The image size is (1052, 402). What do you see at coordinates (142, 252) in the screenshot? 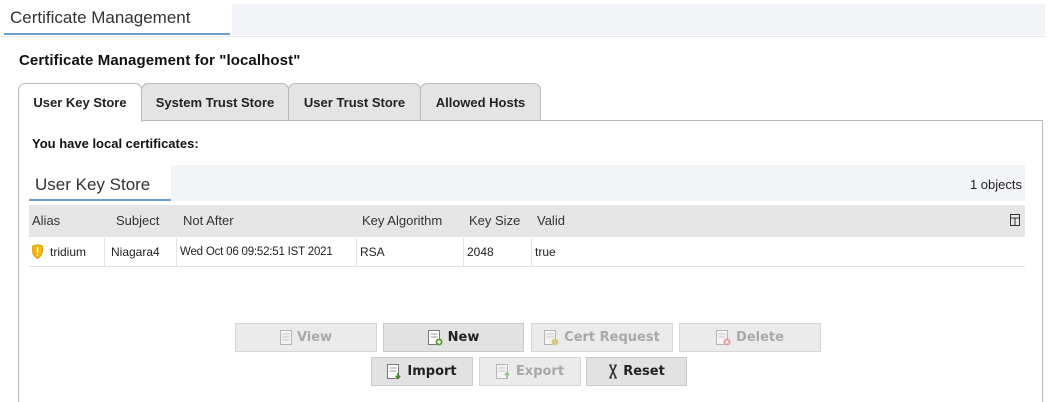
I see `cell-subject: Niagara4` at bounding box center [142, 252].